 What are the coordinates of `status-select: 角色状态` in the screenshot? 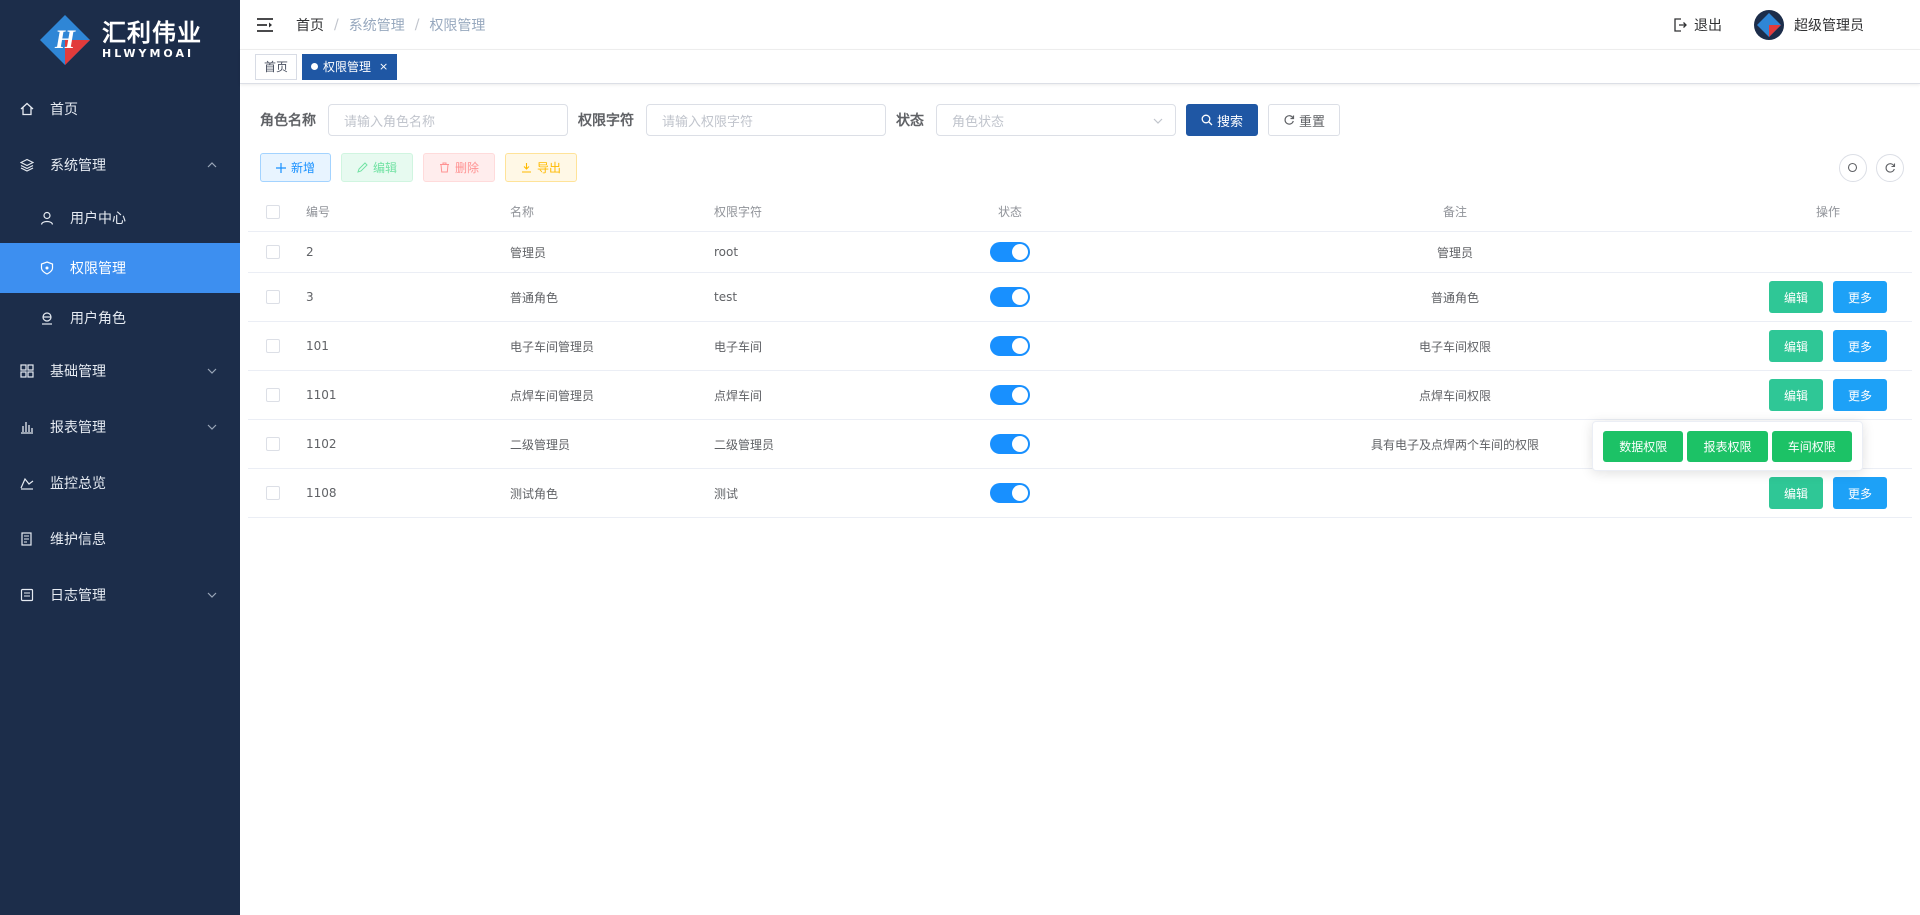 It's located at (1056, 120).